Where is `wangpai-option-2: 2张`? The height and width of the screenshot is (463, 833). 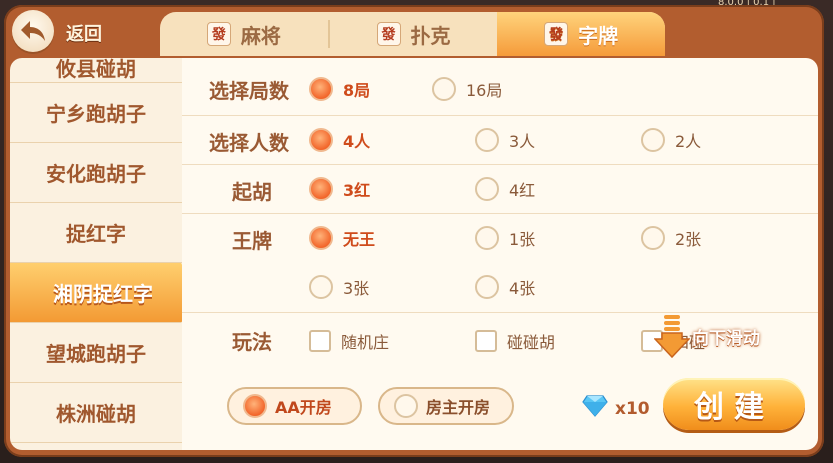
wangpai-option-2: 2张 is located at coordinates (671, 238).